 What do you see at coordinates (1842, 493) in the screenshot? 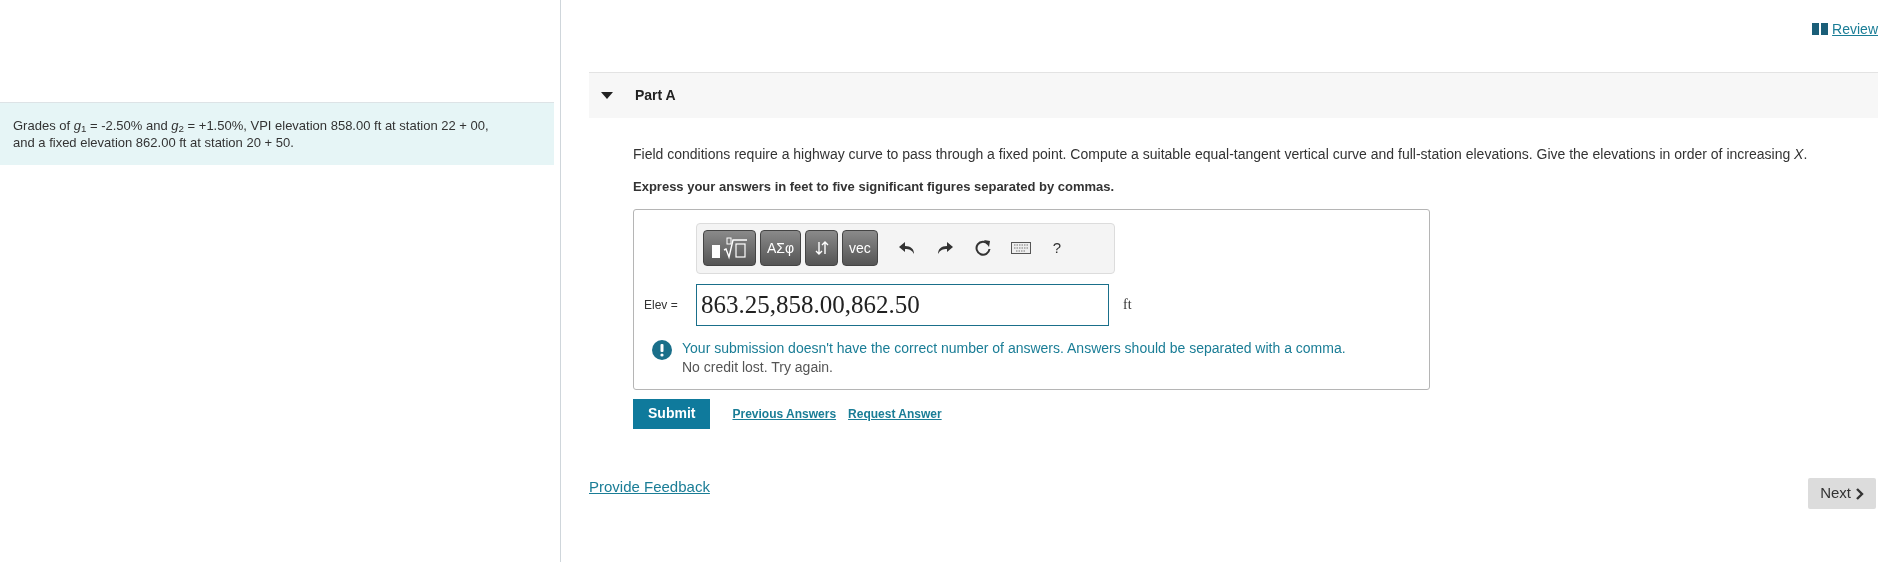
I see `next-button: Next` at bounding box center [1842, 493].